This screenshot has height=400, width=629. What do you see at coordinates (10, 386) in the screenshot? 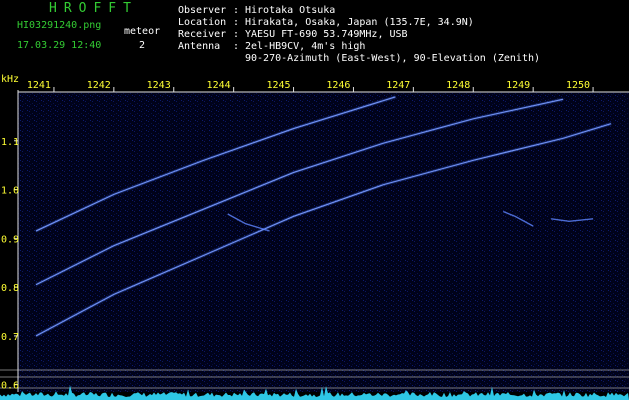
I see `y-tick-label: 0.6` at bounding box center [10, 386].